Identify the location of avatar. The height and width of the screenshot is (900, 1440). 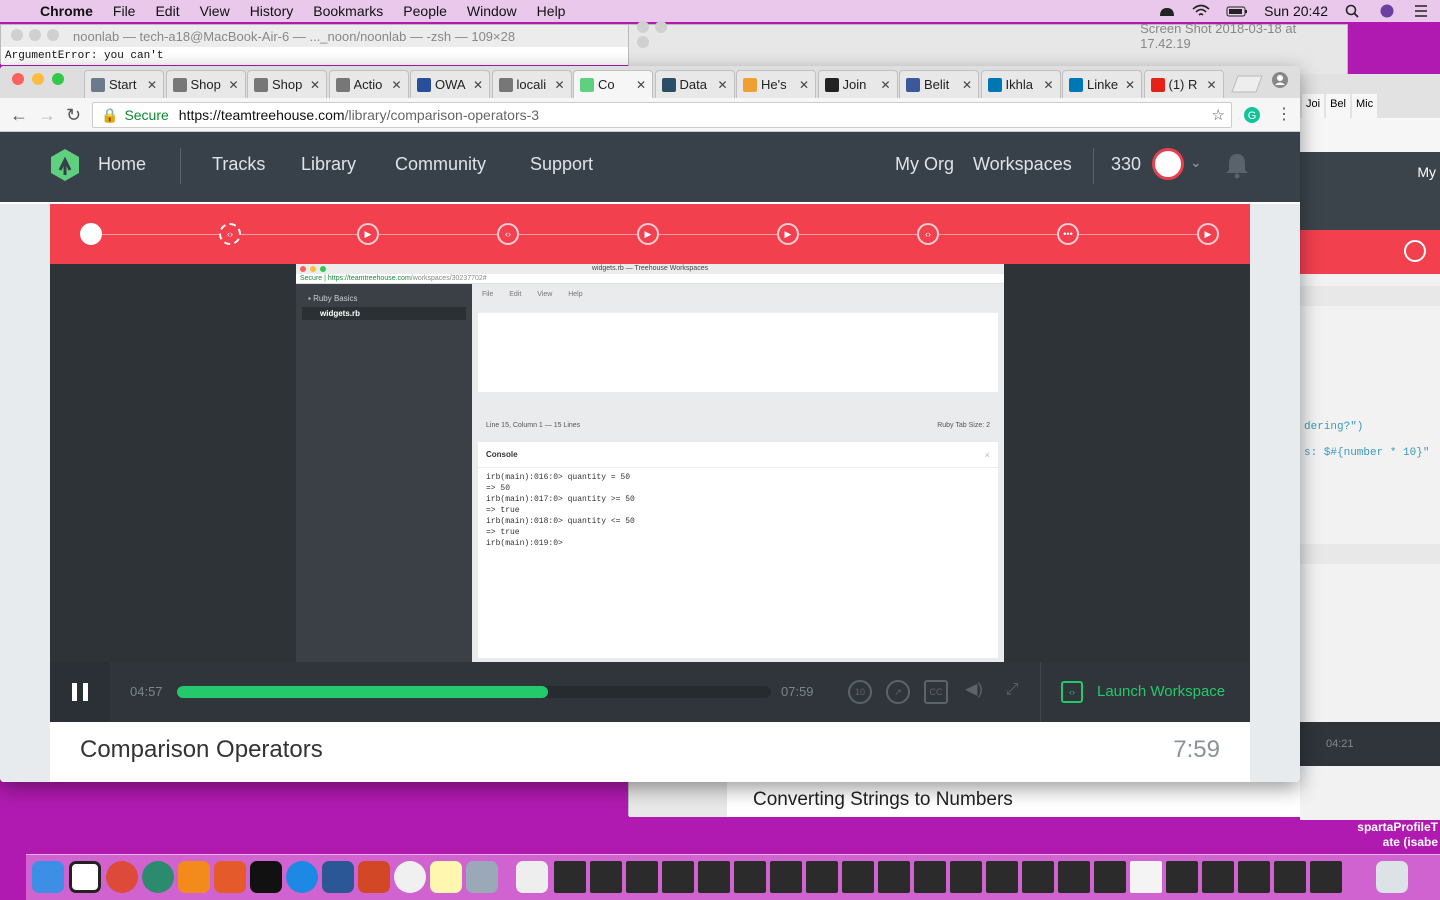
(1168, 164).